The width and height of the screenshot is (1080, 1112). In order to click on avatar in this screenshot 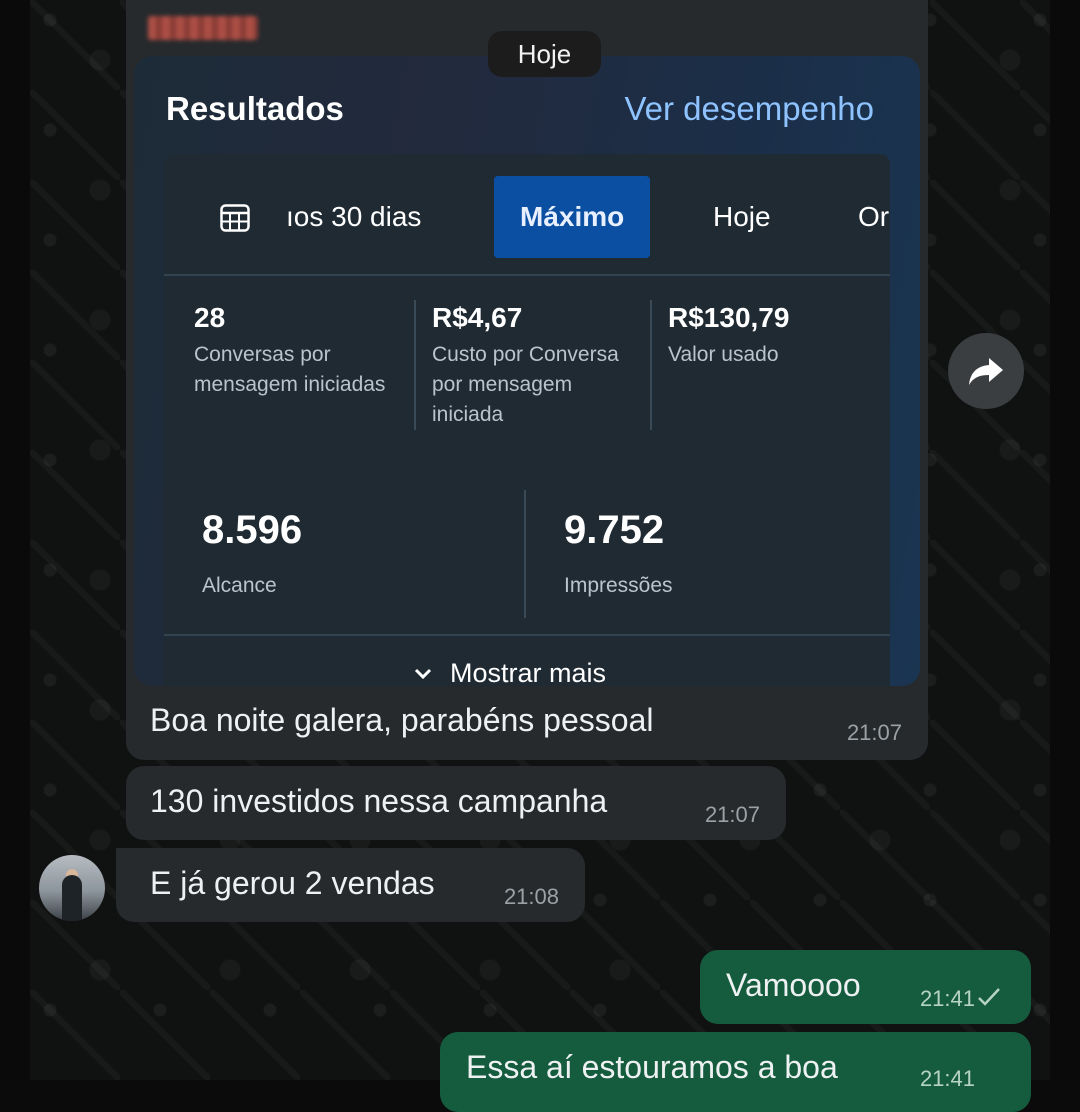, I will do `click(72, 888)`.